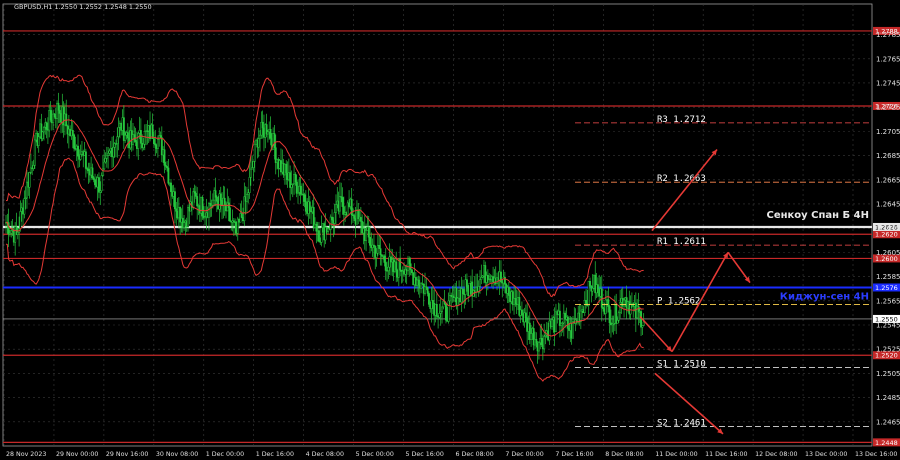 Image resolution: width=900 pixels, height=460 pixels. What do you see at coordinates (888, 132) in the screenshot?
I see `y-tick-label: 1.2705` at bounding box center [888, 132].